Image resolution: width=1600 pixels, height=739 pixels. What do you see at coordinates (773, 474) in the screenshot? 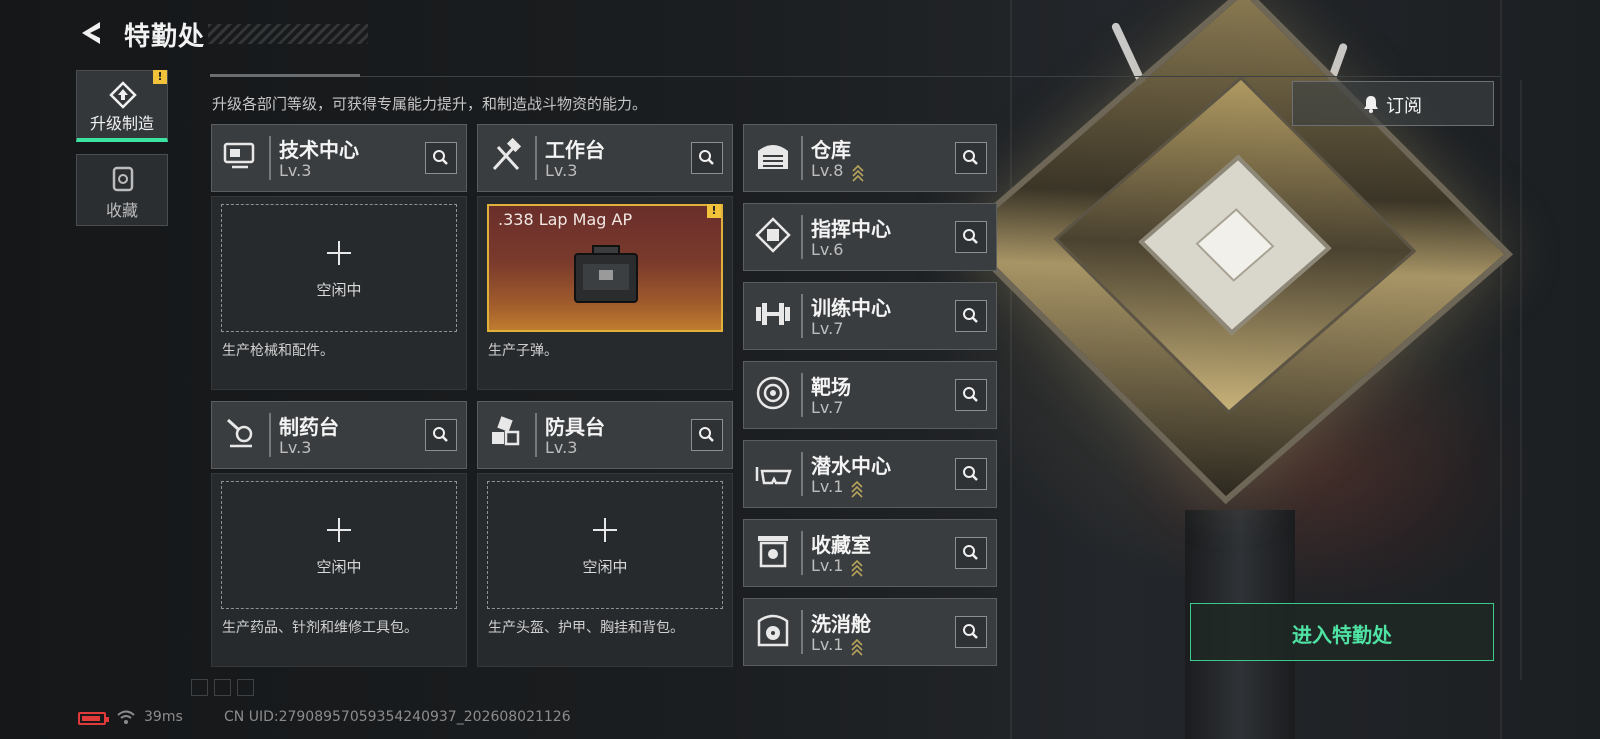
I see `diving-icon` at bounding box center [773, 474].